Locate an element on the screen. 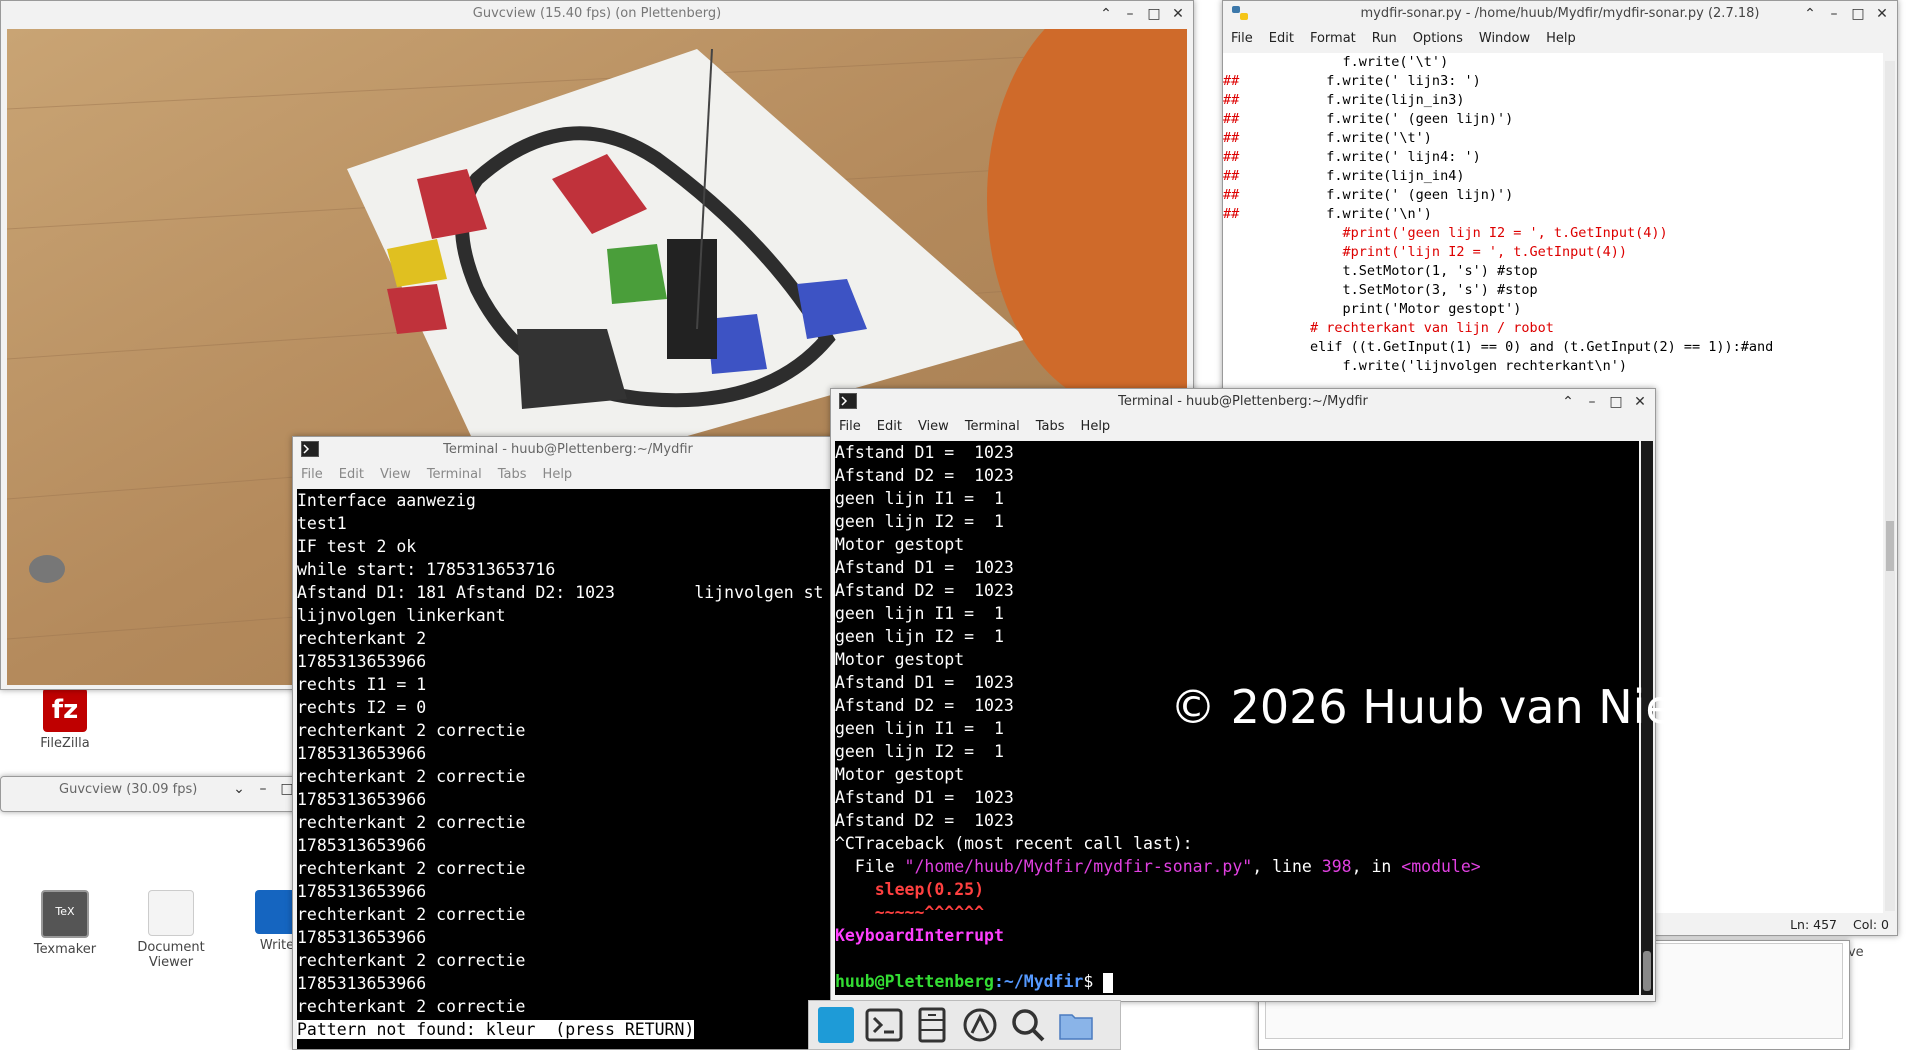 Image resolution: width=1920 pixels, height=1050 pixels. terminal-line: ~~~~~^^^^^^ is located at coordinates (1237, 912).